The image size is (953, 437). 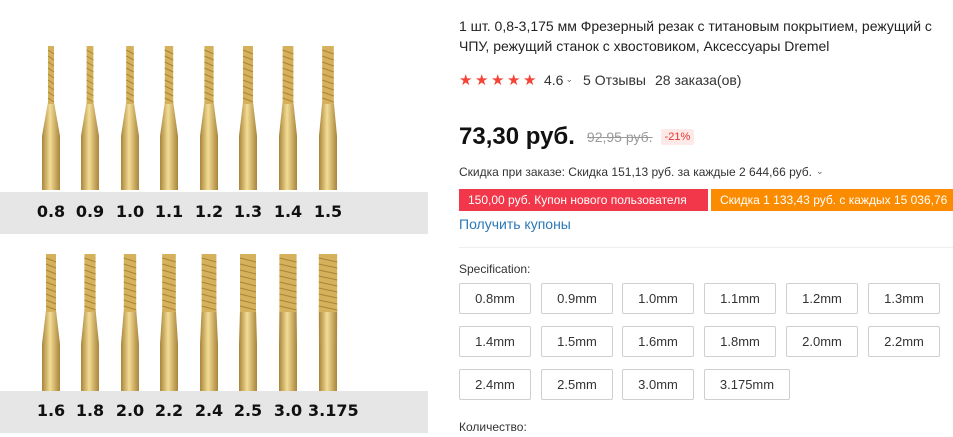 What do you see at coordinates (747, 384) in the screenshot?
I see `spec-option-button: 3.175mm` at bounding box center [747, 384].